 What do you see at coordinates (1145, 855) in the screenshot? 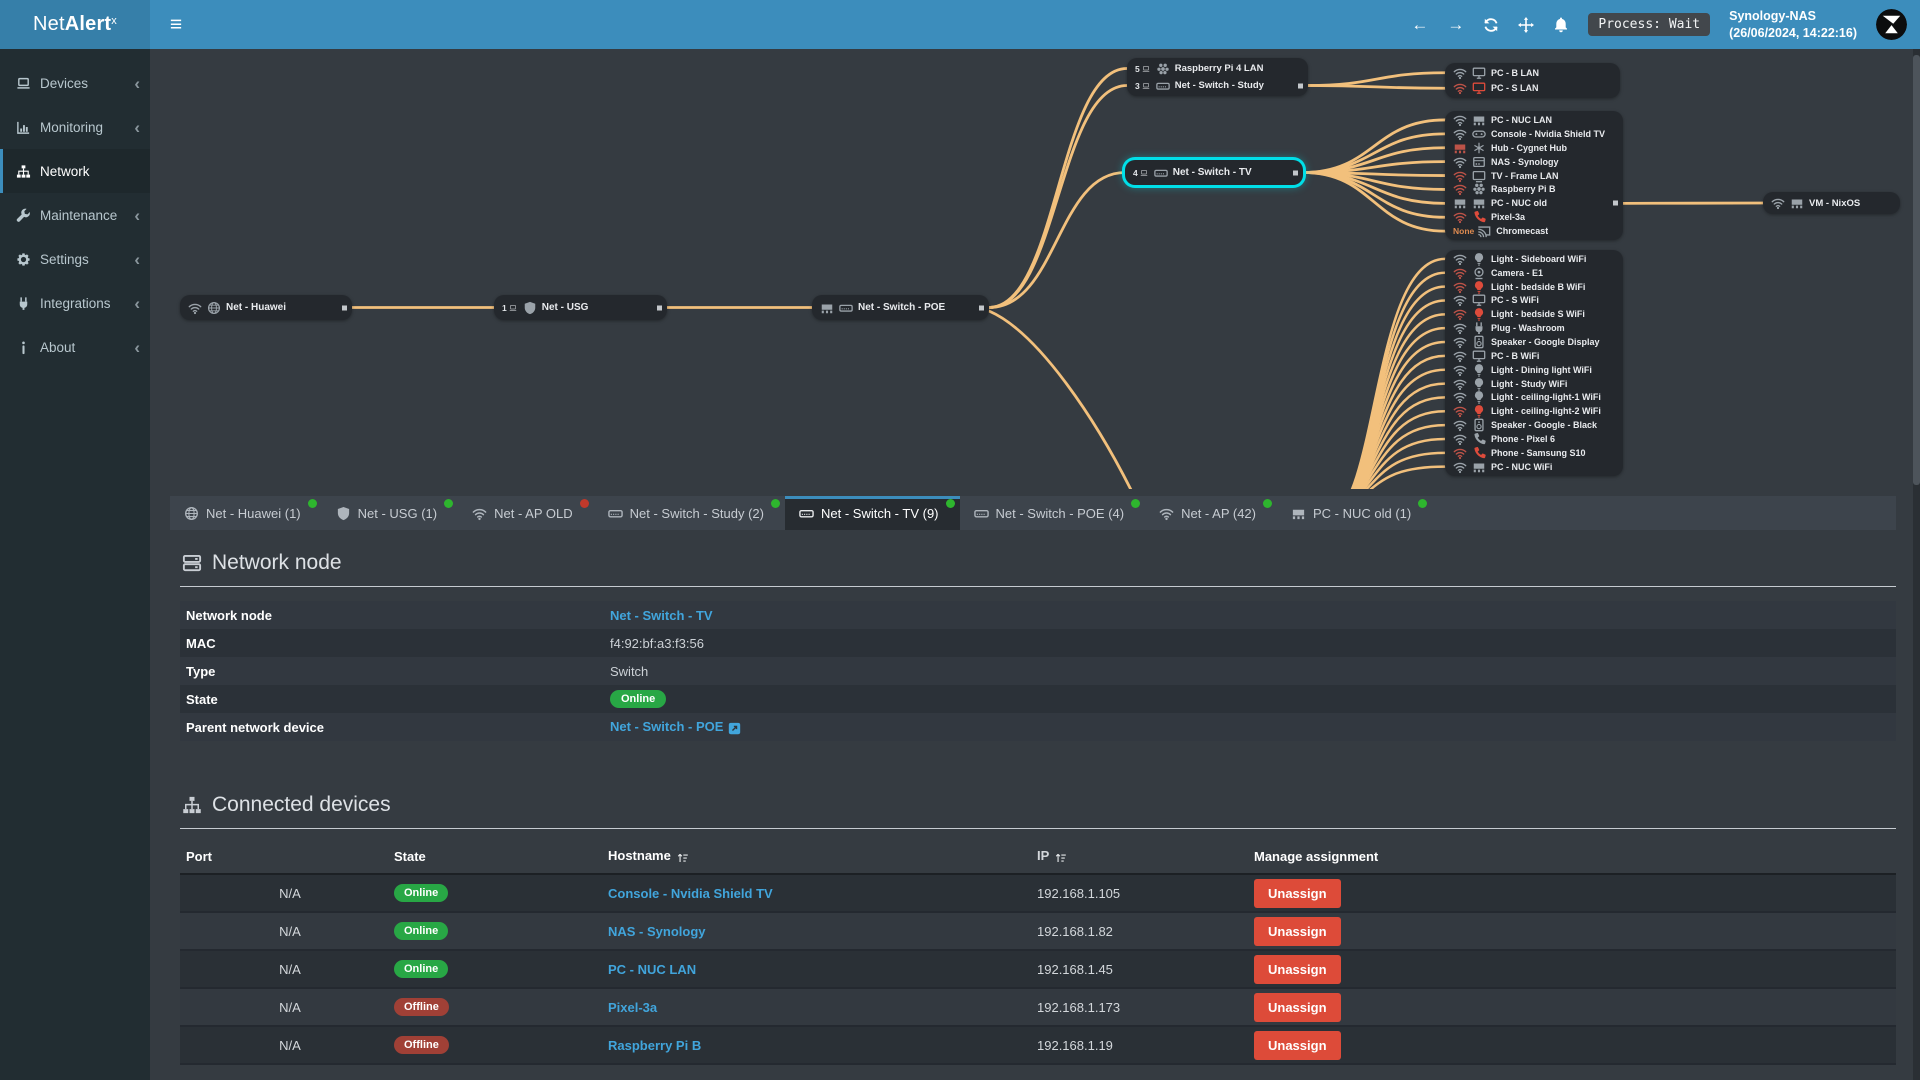
I see `column-header-ip: IP` at bounding box center [1145, 855].